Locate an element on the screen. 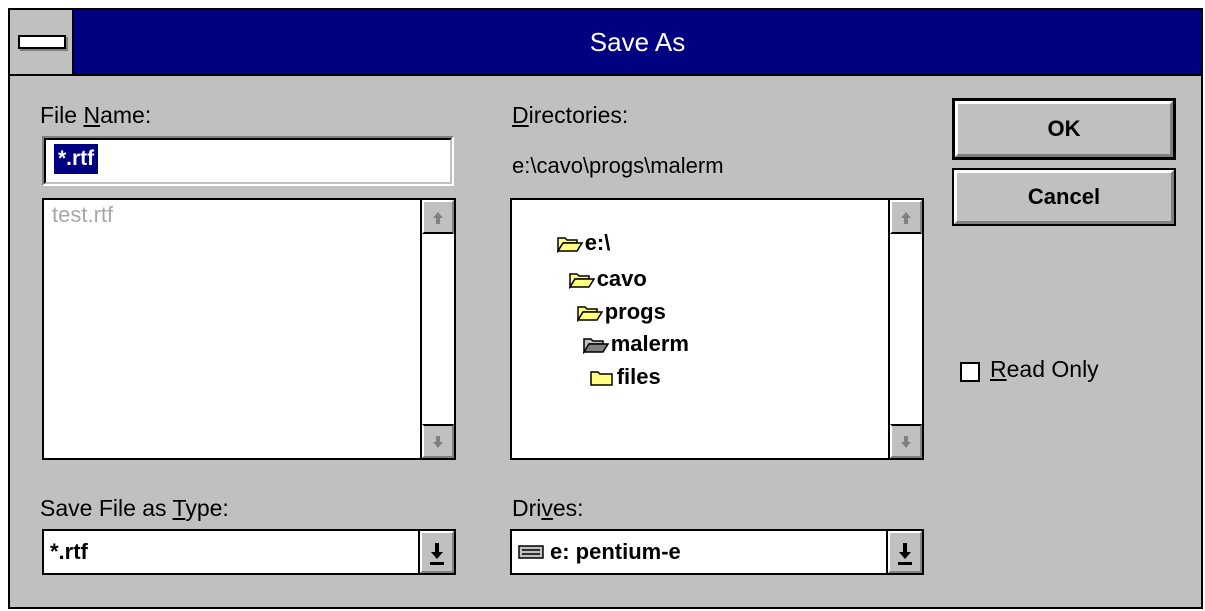 The height and width of the screenshot is (611, 1205). drive-icon is located at coordinates (531, 552).